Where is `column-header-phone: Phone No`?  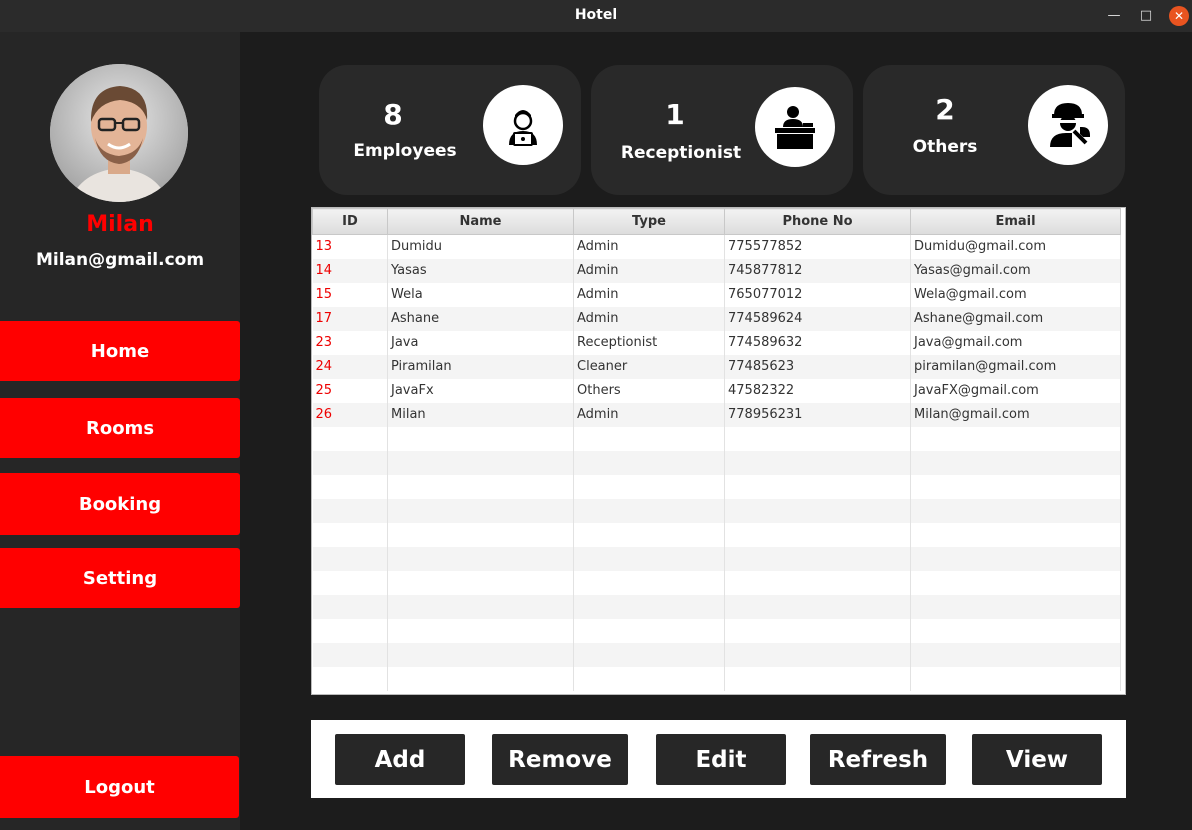 column-header-phone: Phone No is located at coordinates (817, 221).